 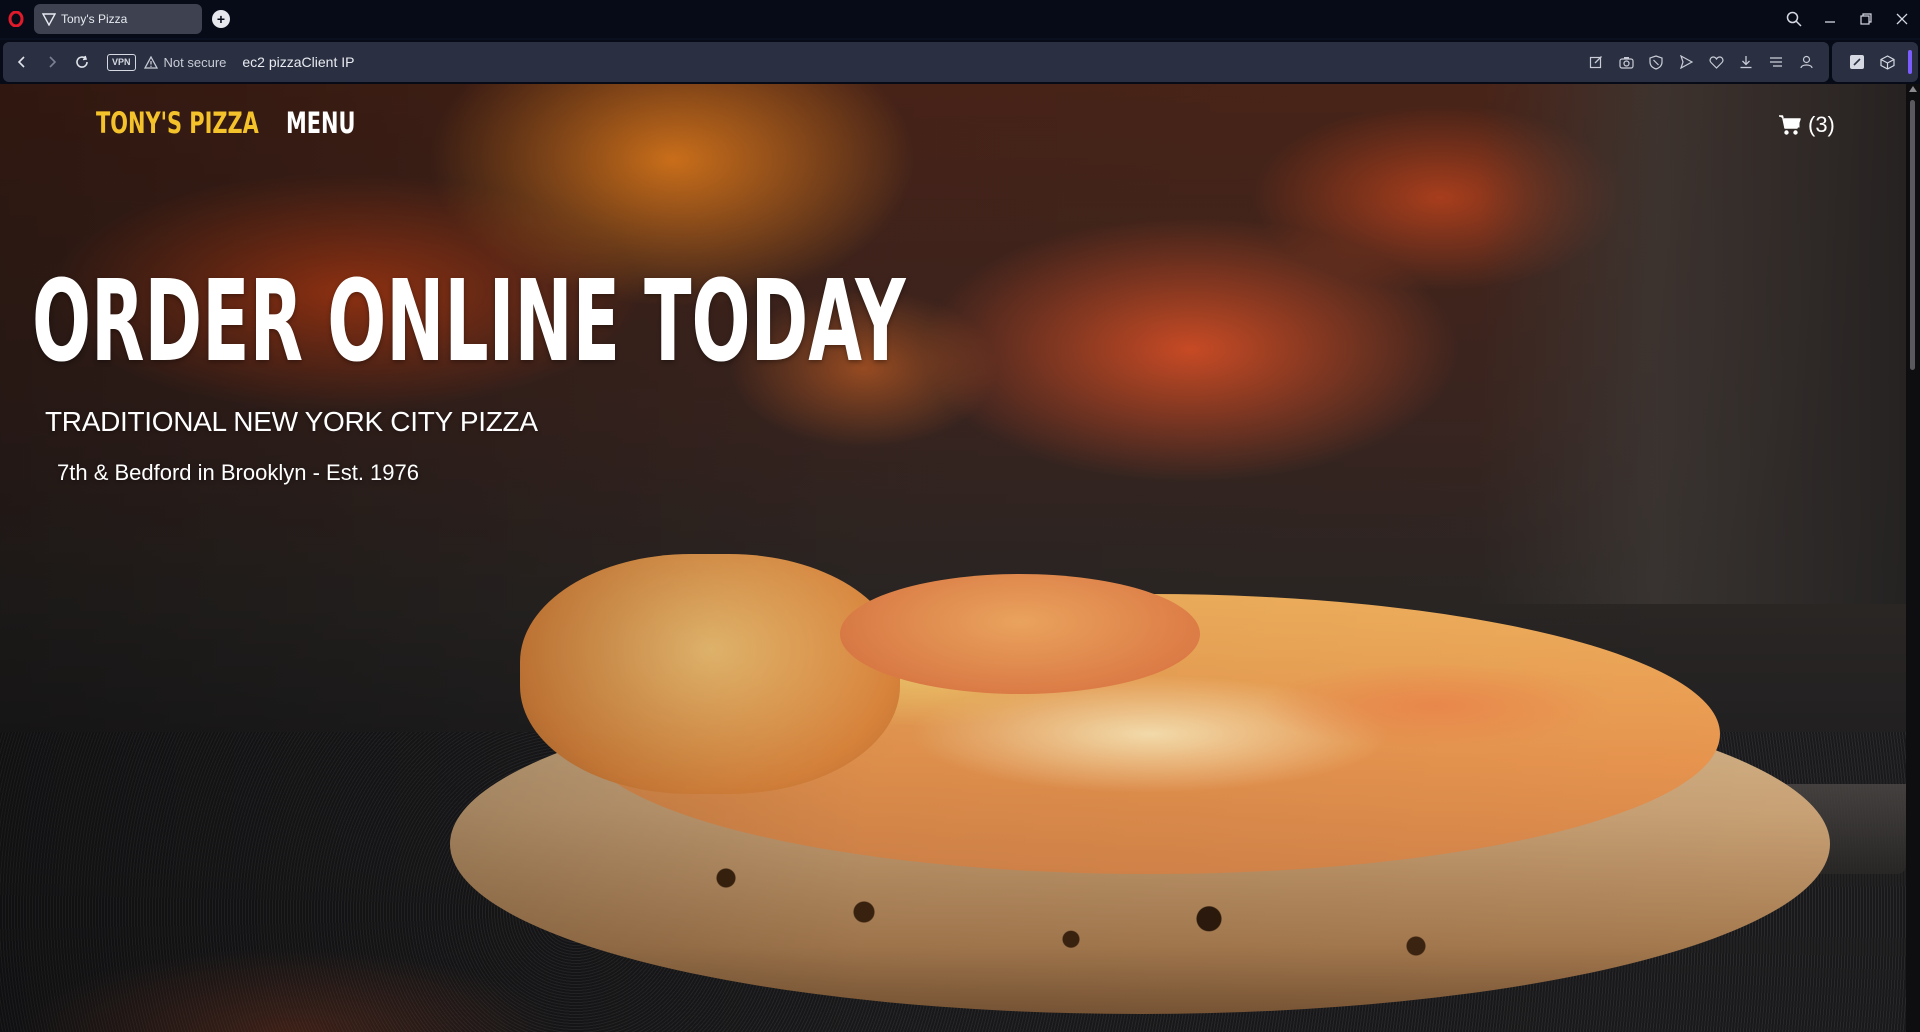 I want to click on send-icon, so click(x=1686, y=62).